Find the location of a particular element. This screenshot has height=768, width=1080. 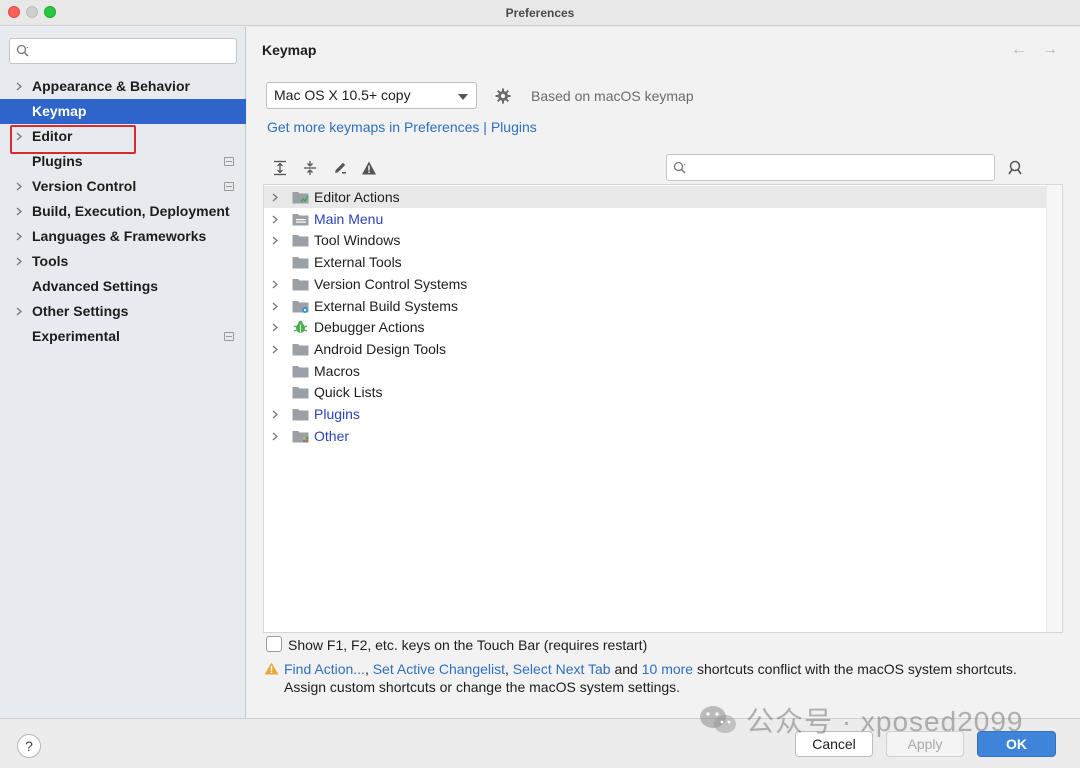

tree-row-label: Android Design Tools is located at coordinates (380, 348).